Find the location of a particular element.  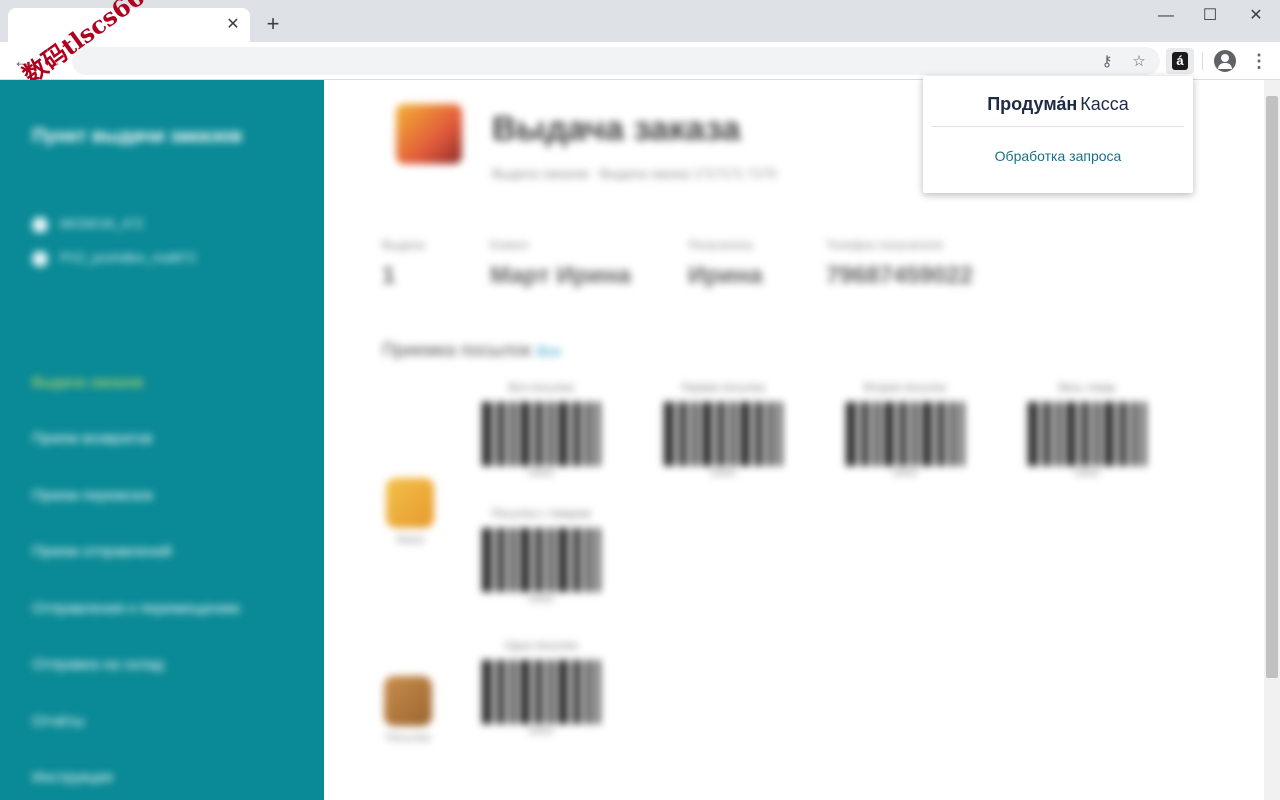

barcode-label: Весь товар is located at coordinates (1087, 388).